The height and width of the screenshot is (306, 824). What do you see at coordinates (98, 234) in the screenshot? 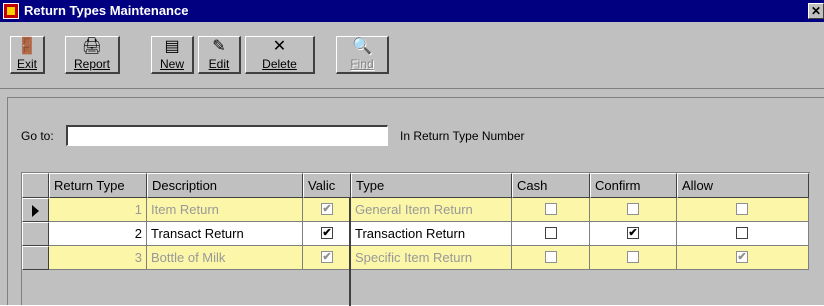
I see `return-type-cell: 2` at bounding box center [98, 234].